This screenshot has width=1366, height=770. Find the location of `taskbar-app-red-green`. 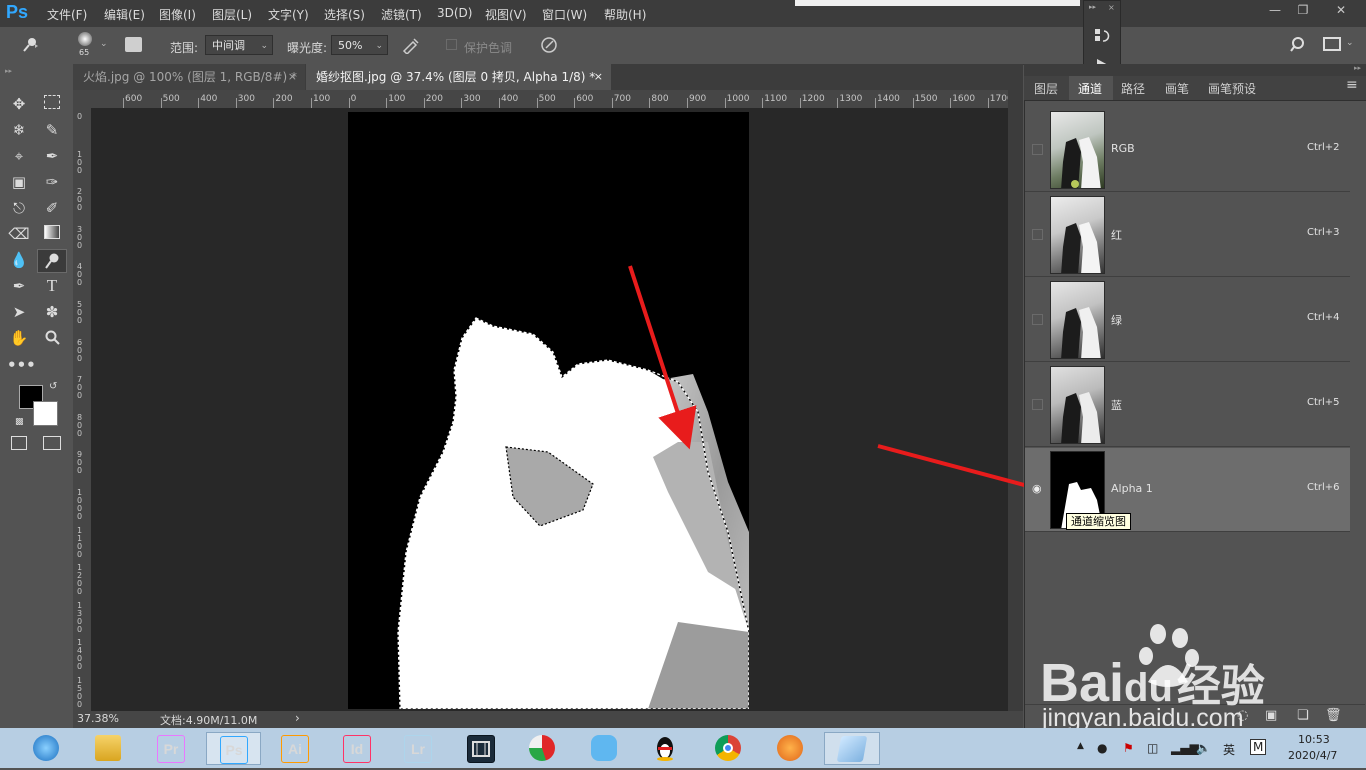

taskbar-app-red-green is located at coordinates (542, 748).